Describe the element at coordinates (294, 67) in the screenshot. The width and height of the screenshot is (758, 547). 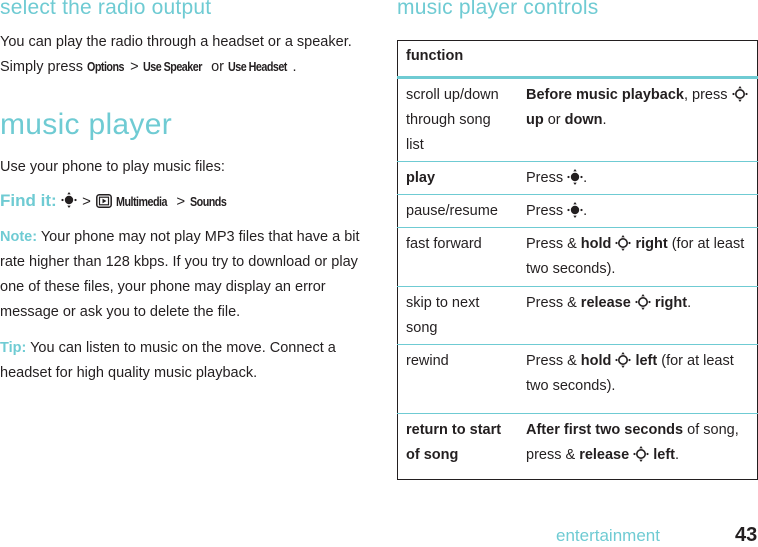
I see `period: .` at that location.